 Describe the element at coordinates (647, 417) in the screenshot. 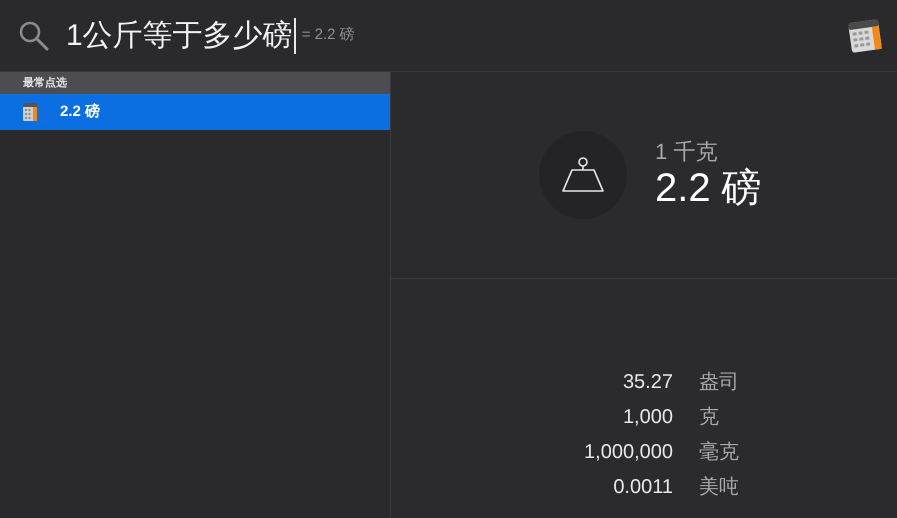

I see `converted-value: 1,000` at that location.